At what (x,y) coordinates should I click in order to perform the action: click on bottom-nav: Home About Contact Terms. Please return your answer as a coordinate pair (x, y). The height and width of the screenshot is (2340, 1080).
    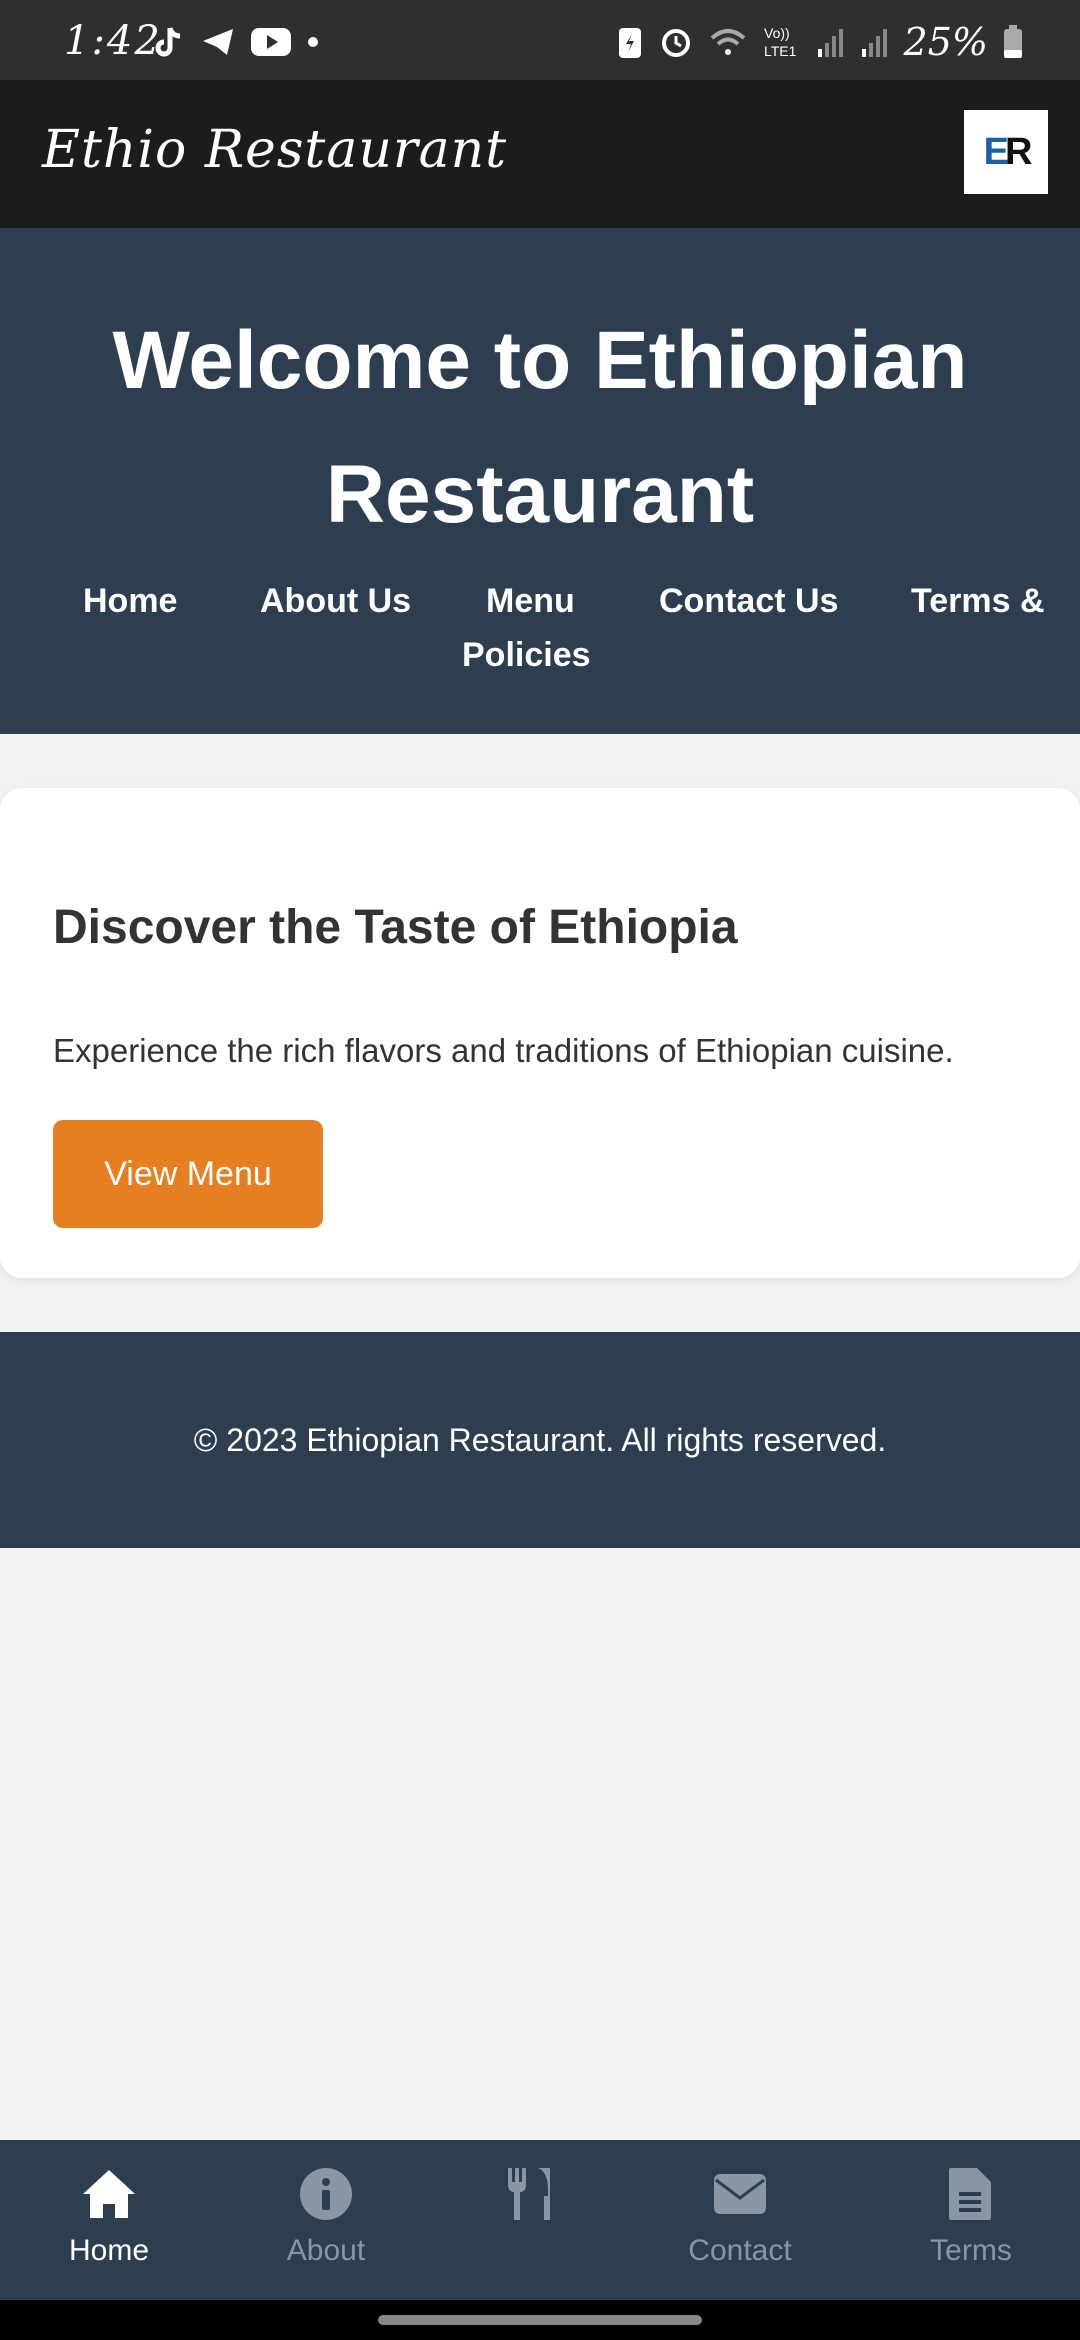
    Looking at the image, I should click on (540, 2220).